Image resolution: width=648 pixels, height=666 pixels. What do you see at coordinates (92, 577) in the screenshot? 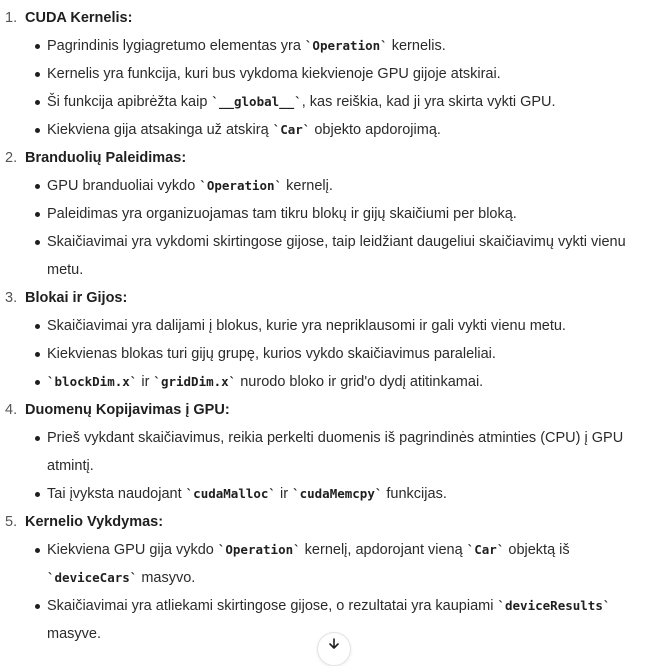
I see `inline-code: `deviceCars`` at bounding box center [92, 577].